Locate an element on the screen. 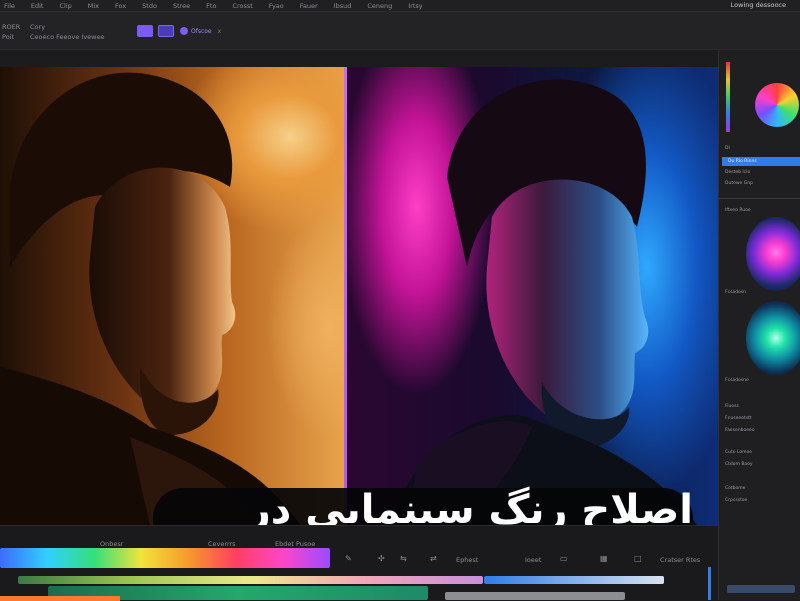 This screenshot has height=601, width=800. fx-dot-icon is located at coordinates (184, 31).